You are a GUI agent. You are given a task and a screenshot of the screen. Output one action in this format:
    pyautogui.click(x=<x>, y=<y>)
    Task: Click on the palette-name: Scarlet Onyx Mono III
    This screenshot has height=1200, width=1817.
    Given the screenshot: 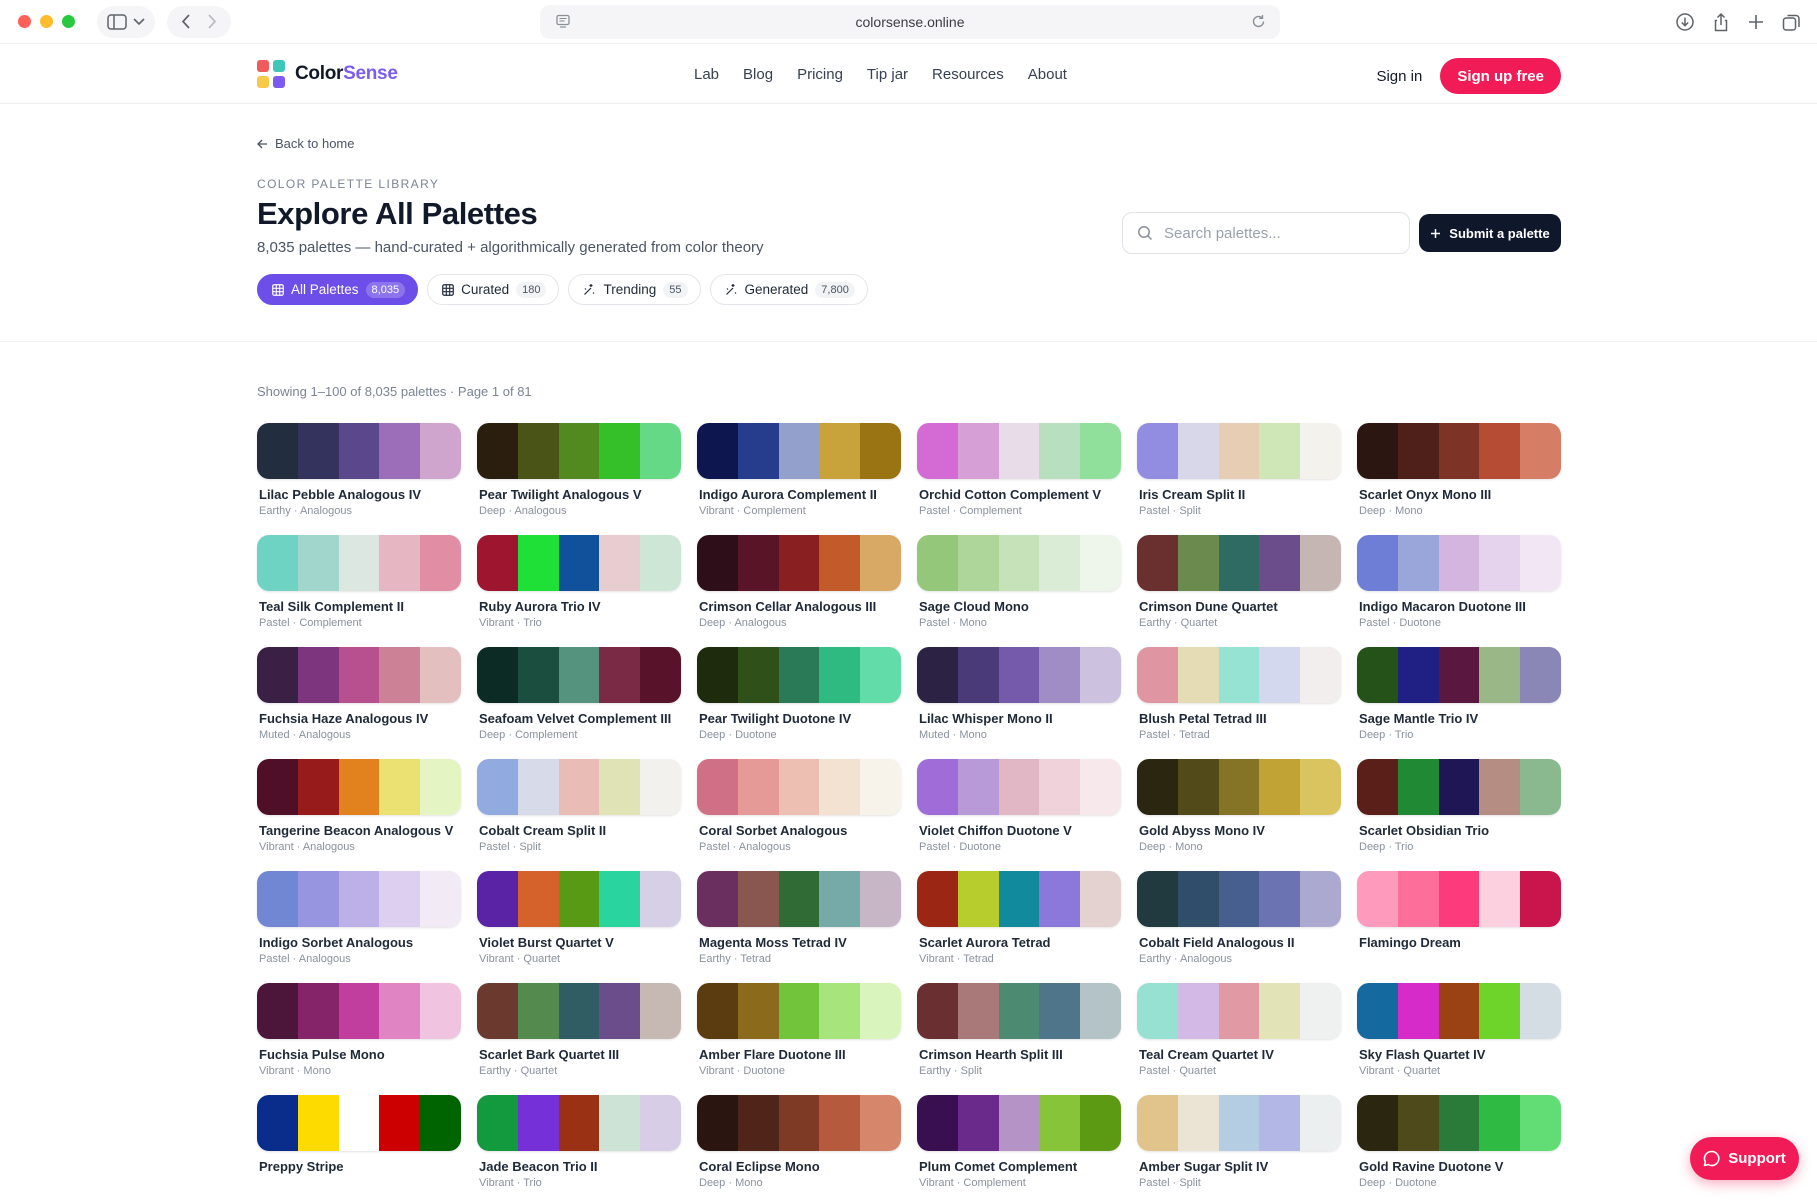 What is the action you would take?
    pyautogui.click(x=1460, y=494)
    